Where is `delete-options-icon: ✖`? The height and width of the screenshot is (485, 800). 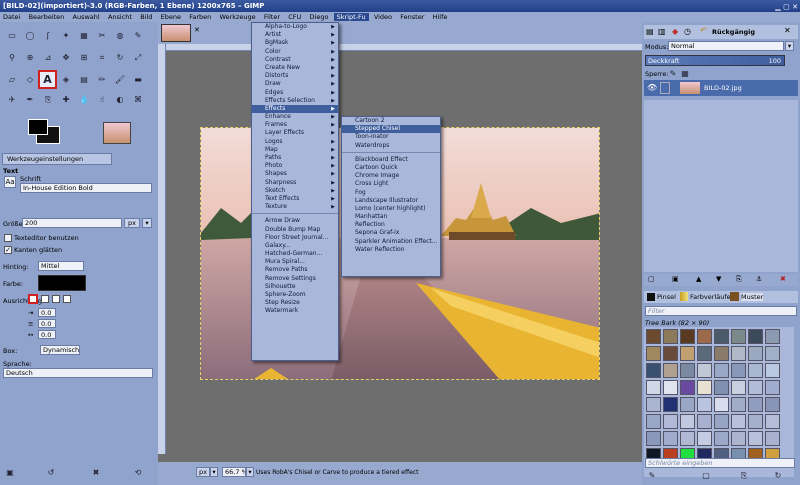
delete-options-icon: ✖ is located at coordinates (96, 473).